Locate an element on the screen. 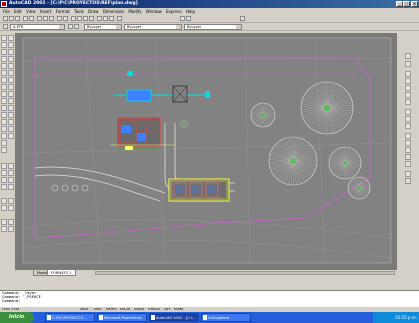 This screenshot has width=419, height=323. linetype-select: ByLayer is located at coordinates (153, 27).